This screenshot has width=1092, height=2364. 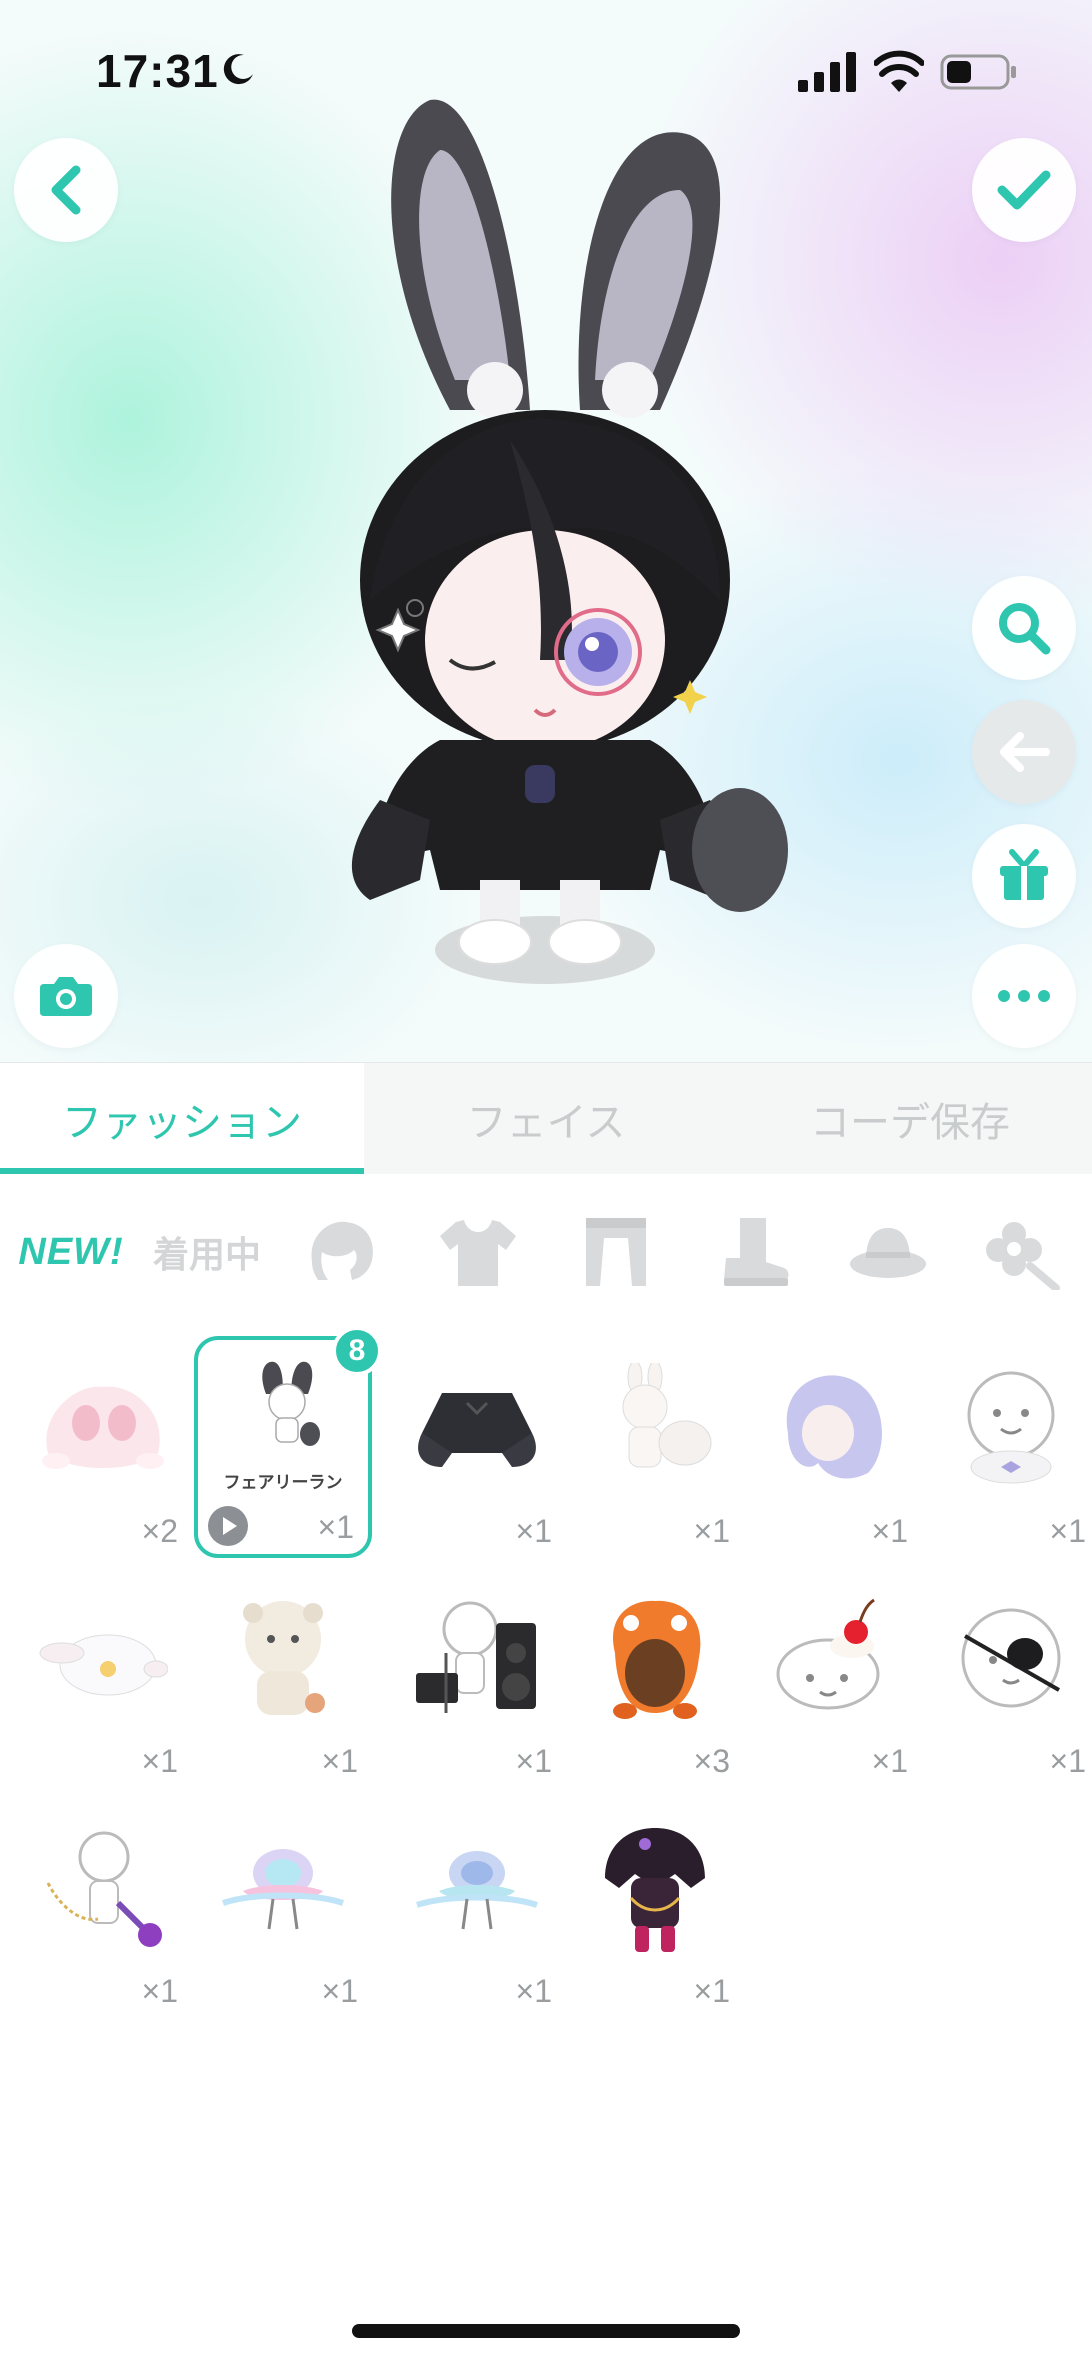 I want to click on chevron-left-icon, so click(x=66, y=190).